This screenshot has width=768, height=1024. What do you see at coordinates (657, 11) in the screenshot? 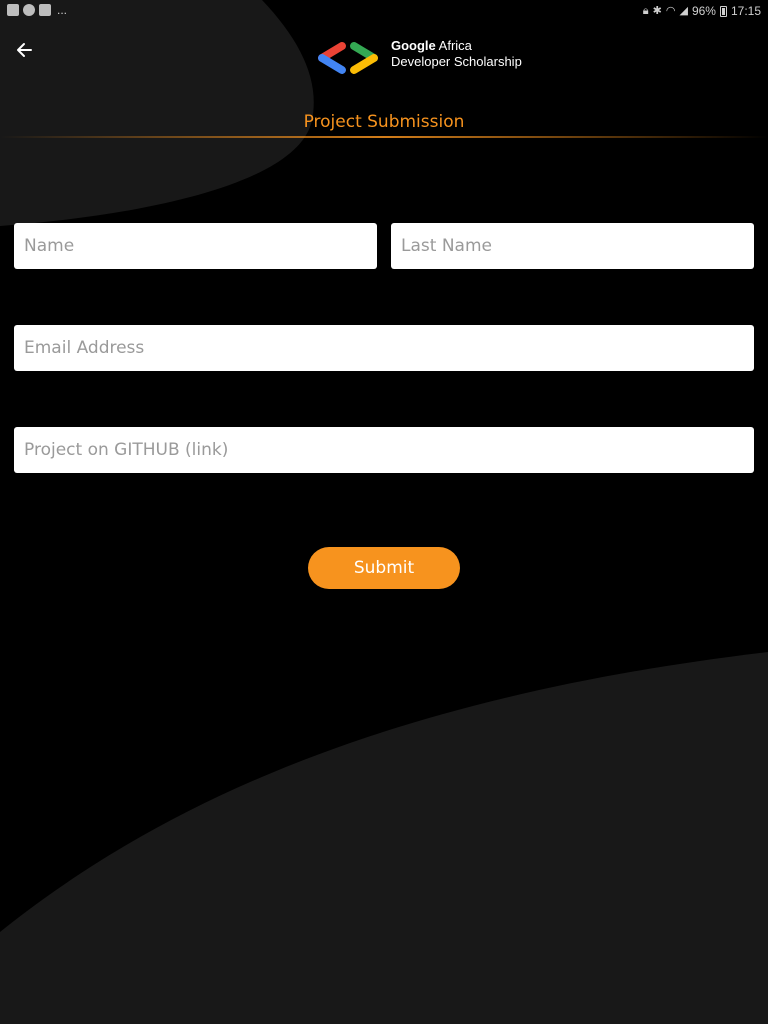
I see `bluetooth-icon: ✱` at bounding box center [657, 11].